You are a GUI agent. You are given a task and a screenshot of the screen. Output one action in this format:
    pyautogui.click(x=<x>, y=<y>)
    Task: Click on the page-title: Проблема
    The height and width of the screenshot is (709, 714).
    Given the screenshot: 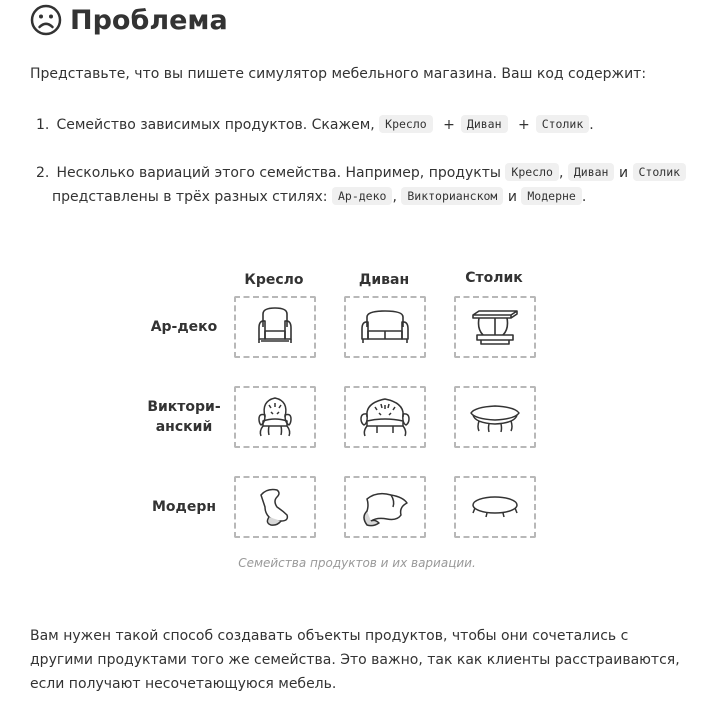 What is the action you would take?
    pyautogui.click(x=149, y=20)
    